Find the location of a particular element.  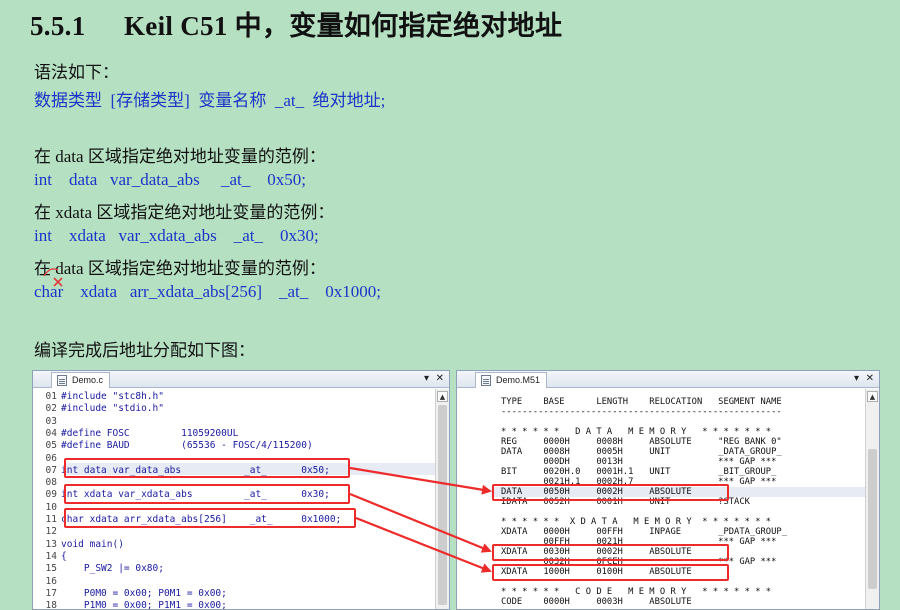

map-line: 000DH 0013H *** GAP *** is located at coordinates (639, 462).